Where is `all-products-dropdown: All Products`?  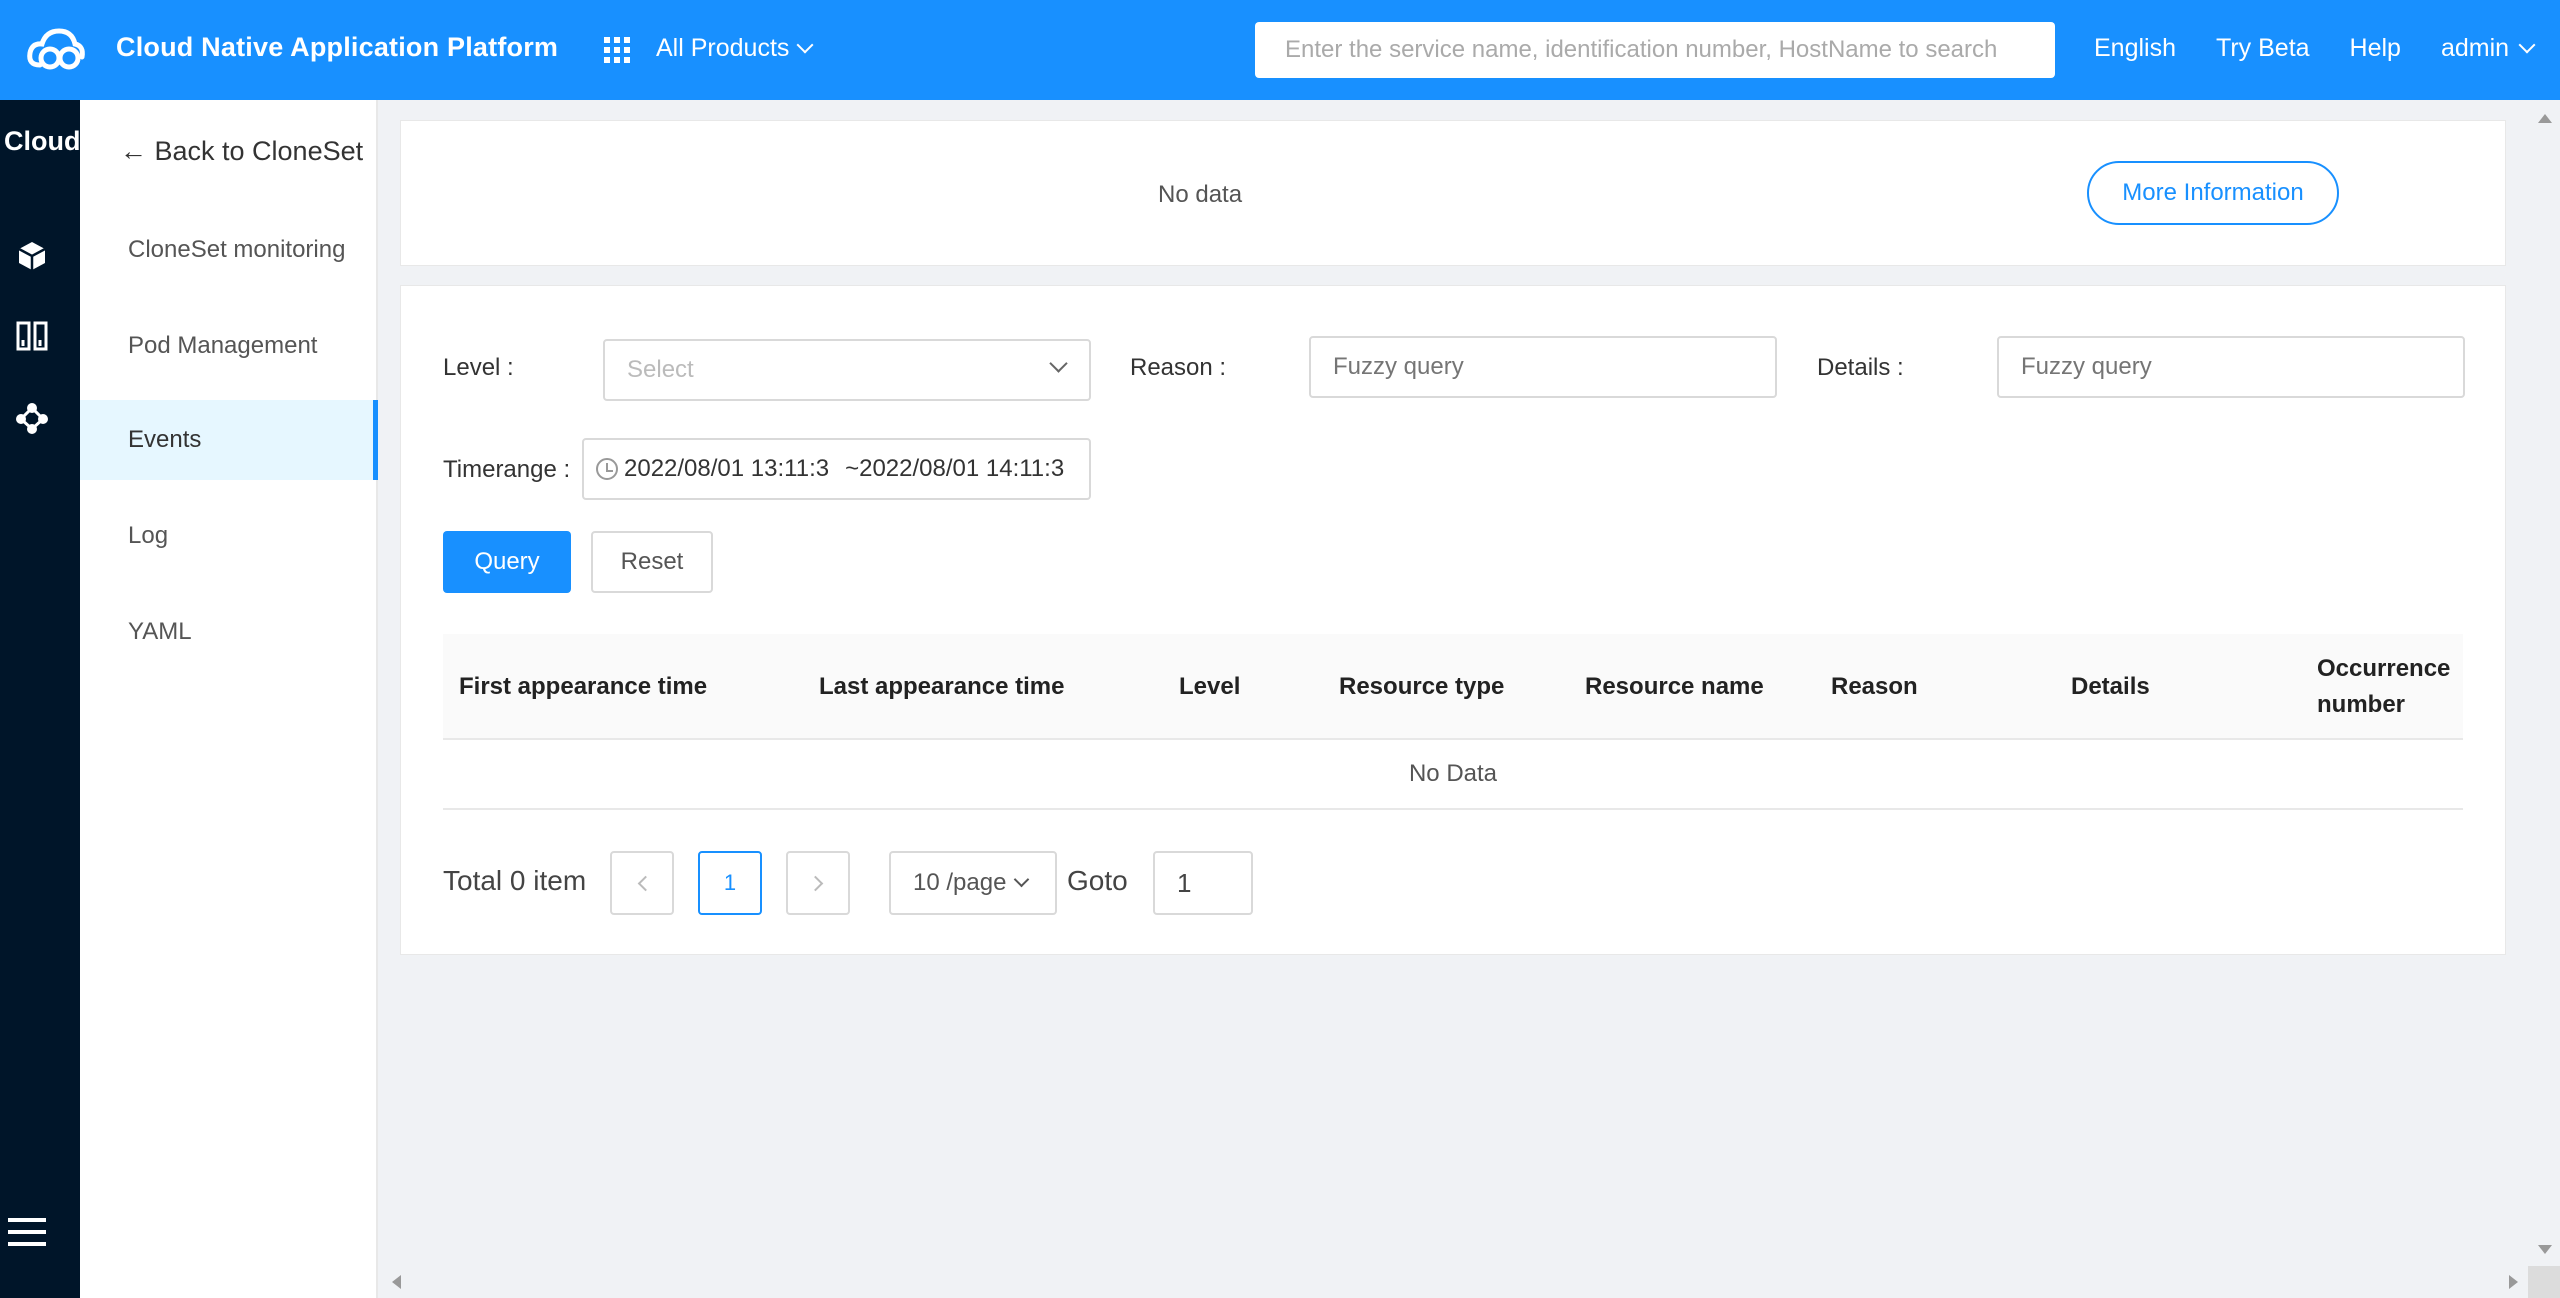
all-products-dropdown: All Products is located at coordinates (735, 48).